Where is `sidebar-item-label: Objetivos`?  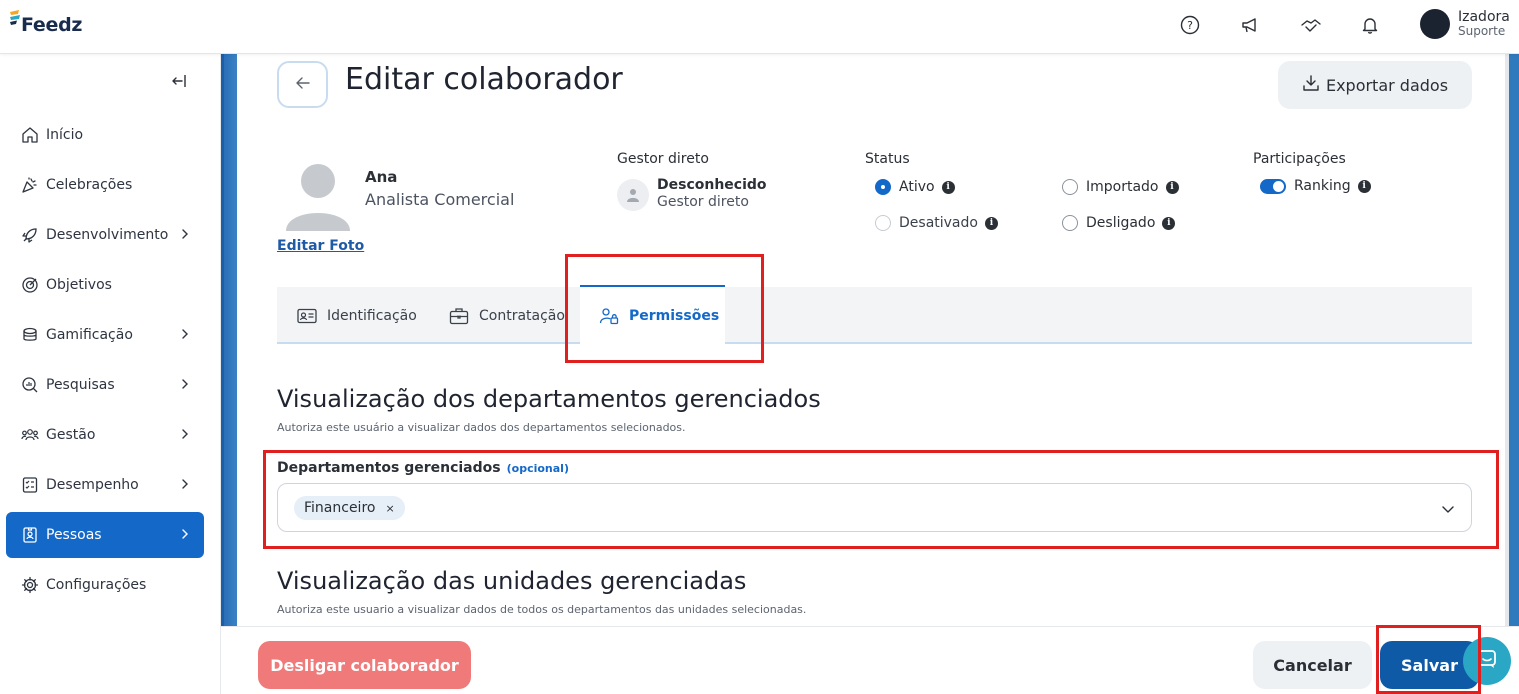 sidebar-item-label: Objetivos is located at coordinates (79, 285).